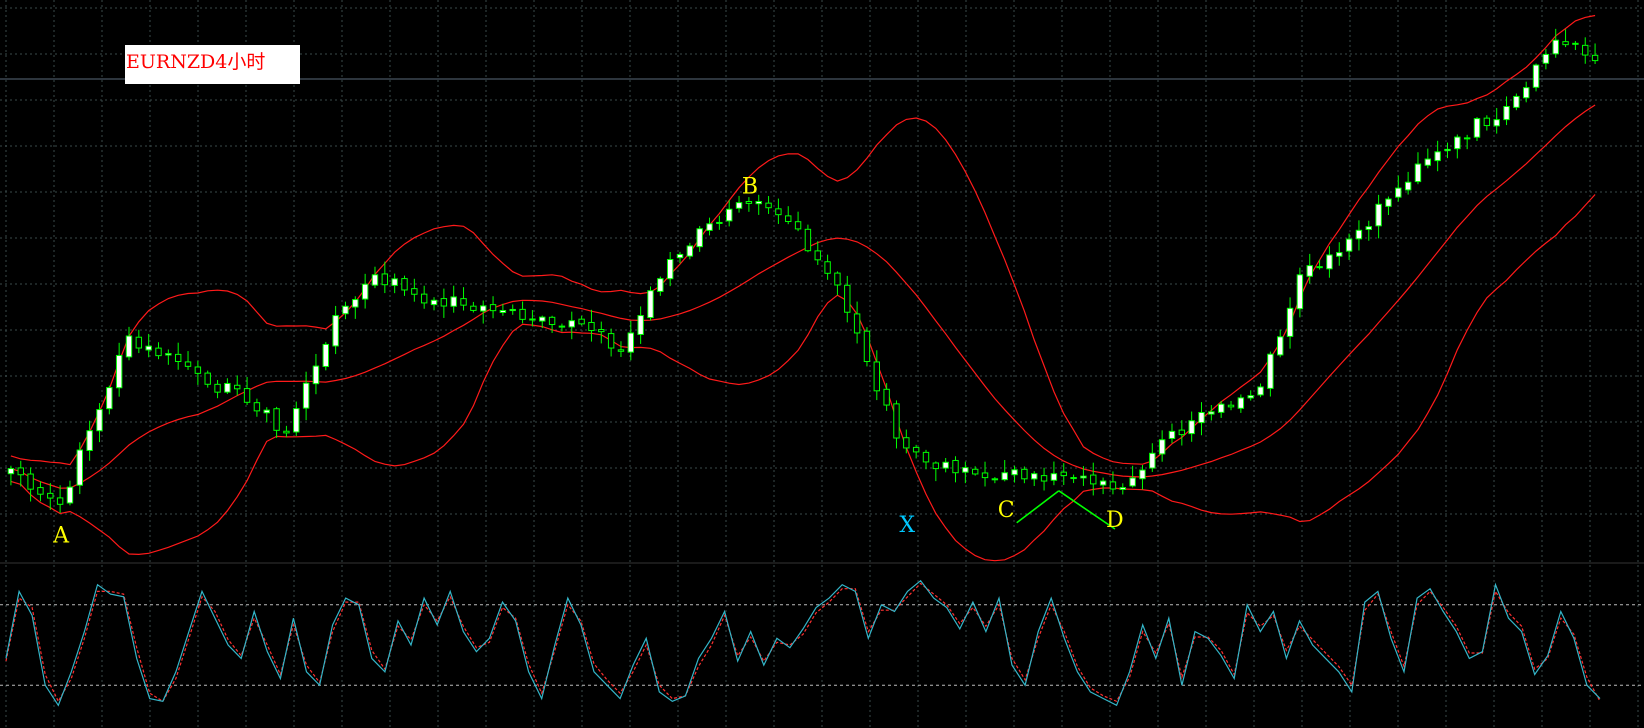 The width and height of the screenshot is (1644, 728). Describe the element at coordinates (196, 62) in the screenshot. I see `chart-title: EURNZD4小时` at that location.